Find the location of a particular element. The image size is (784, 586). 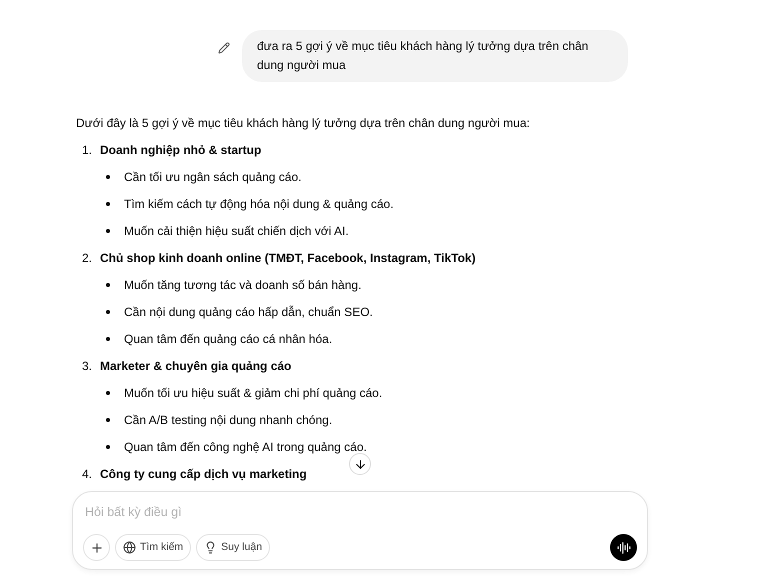

bullet-text: Quan tâm đến quảng cáo cá nhân hóa. is located at coordinates (228, 339).